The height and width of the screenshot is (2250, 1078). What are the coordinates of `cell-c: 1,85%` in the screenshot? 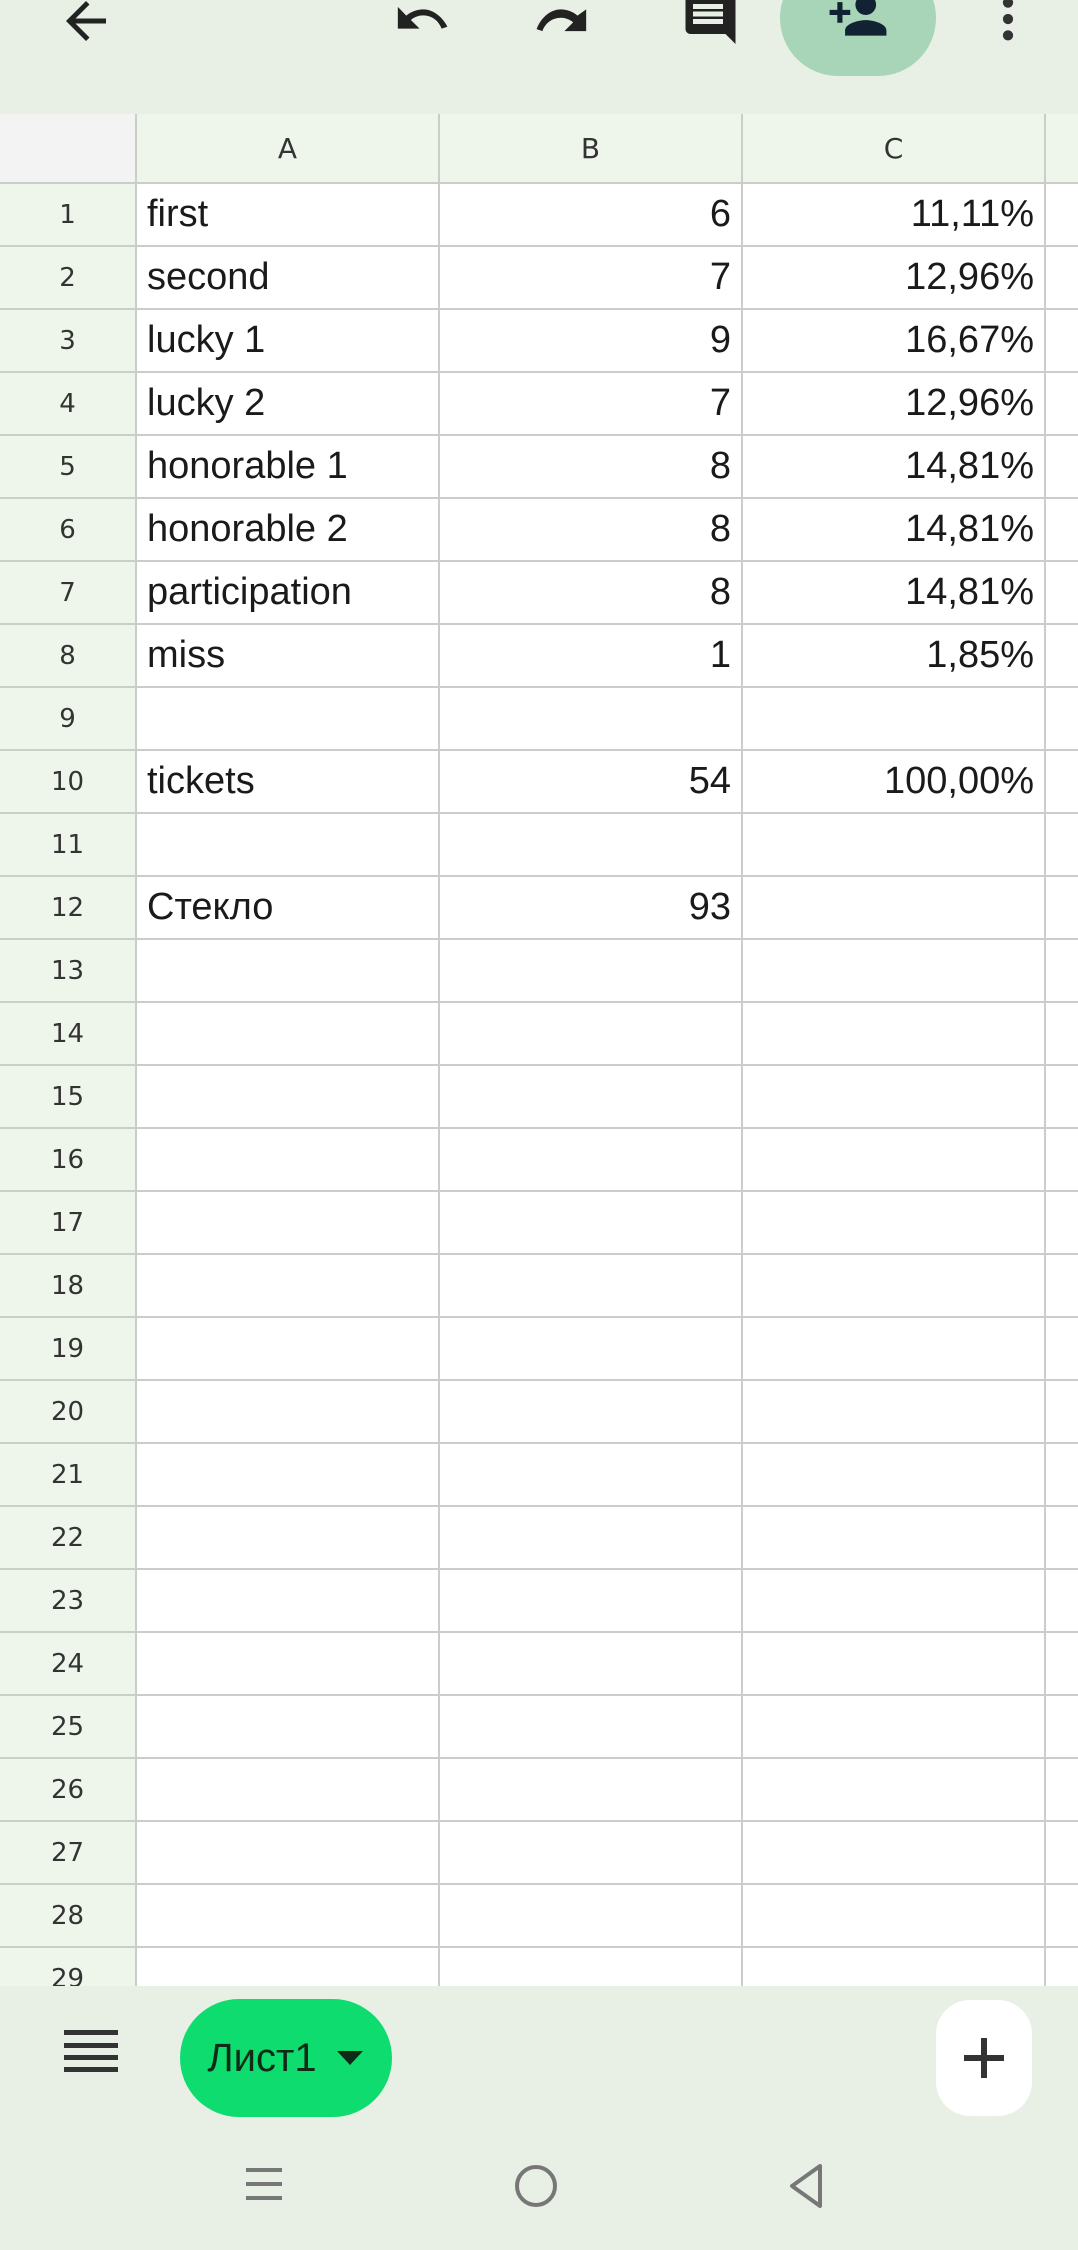 It's located at (894, 656).